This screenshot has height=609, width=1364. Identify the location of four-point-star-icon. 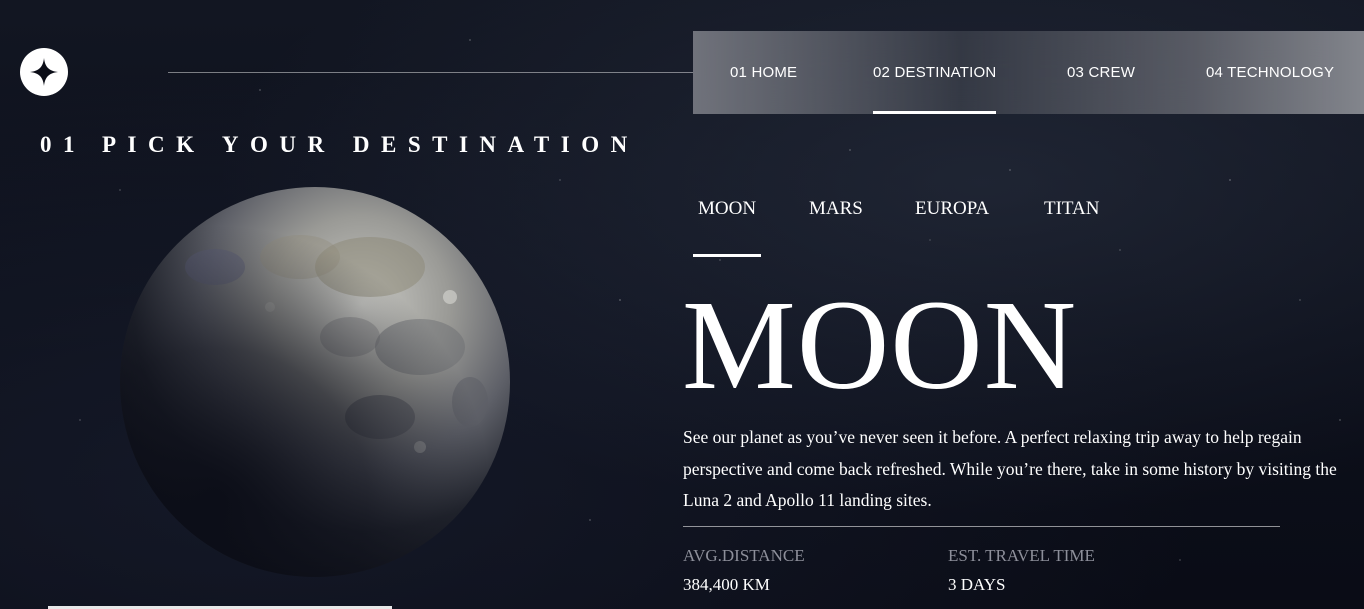
(44, 72).